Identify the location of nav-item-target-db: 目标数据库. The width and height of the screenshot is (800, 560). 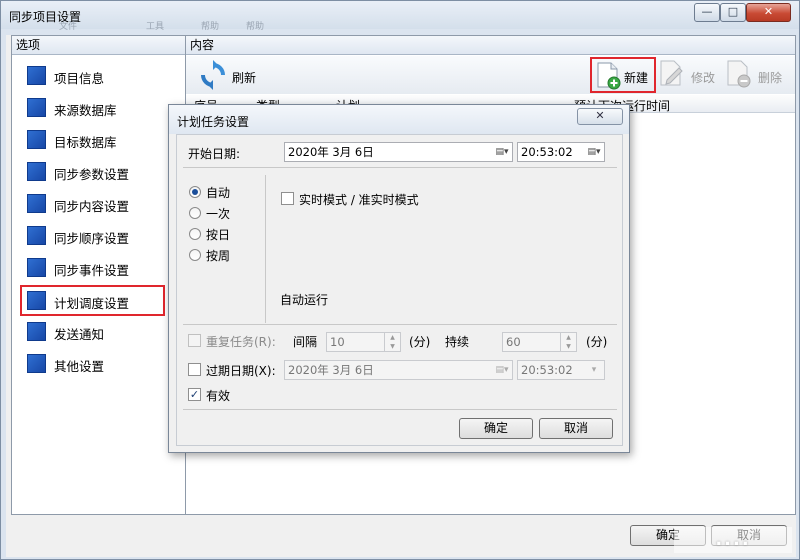
(94, 140).